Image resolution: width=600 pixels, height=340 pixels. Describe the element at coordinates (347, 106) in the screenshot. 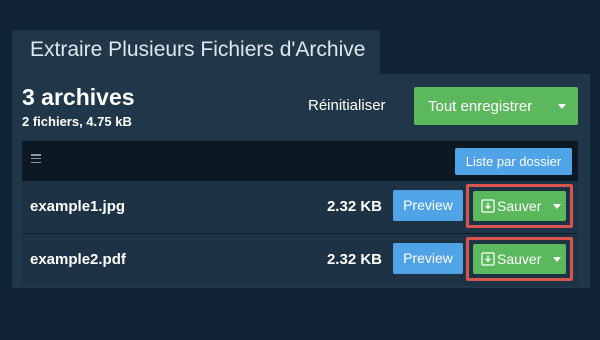

I see `reset-button: Réinitialiser` at that location.